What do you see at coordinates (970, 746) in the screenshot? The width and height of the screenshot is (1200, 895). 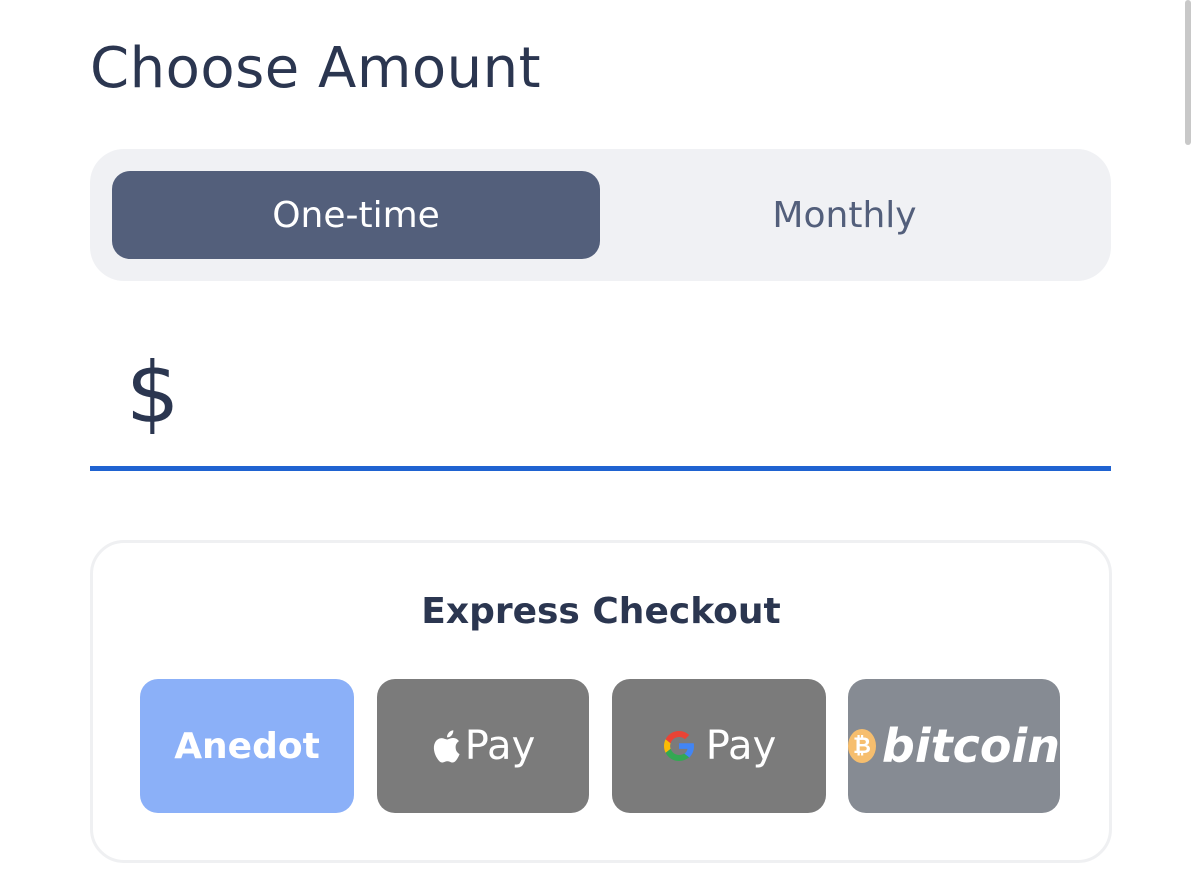 I see `bitcoin-label: bitcoin` at bounding box center [970, 746].